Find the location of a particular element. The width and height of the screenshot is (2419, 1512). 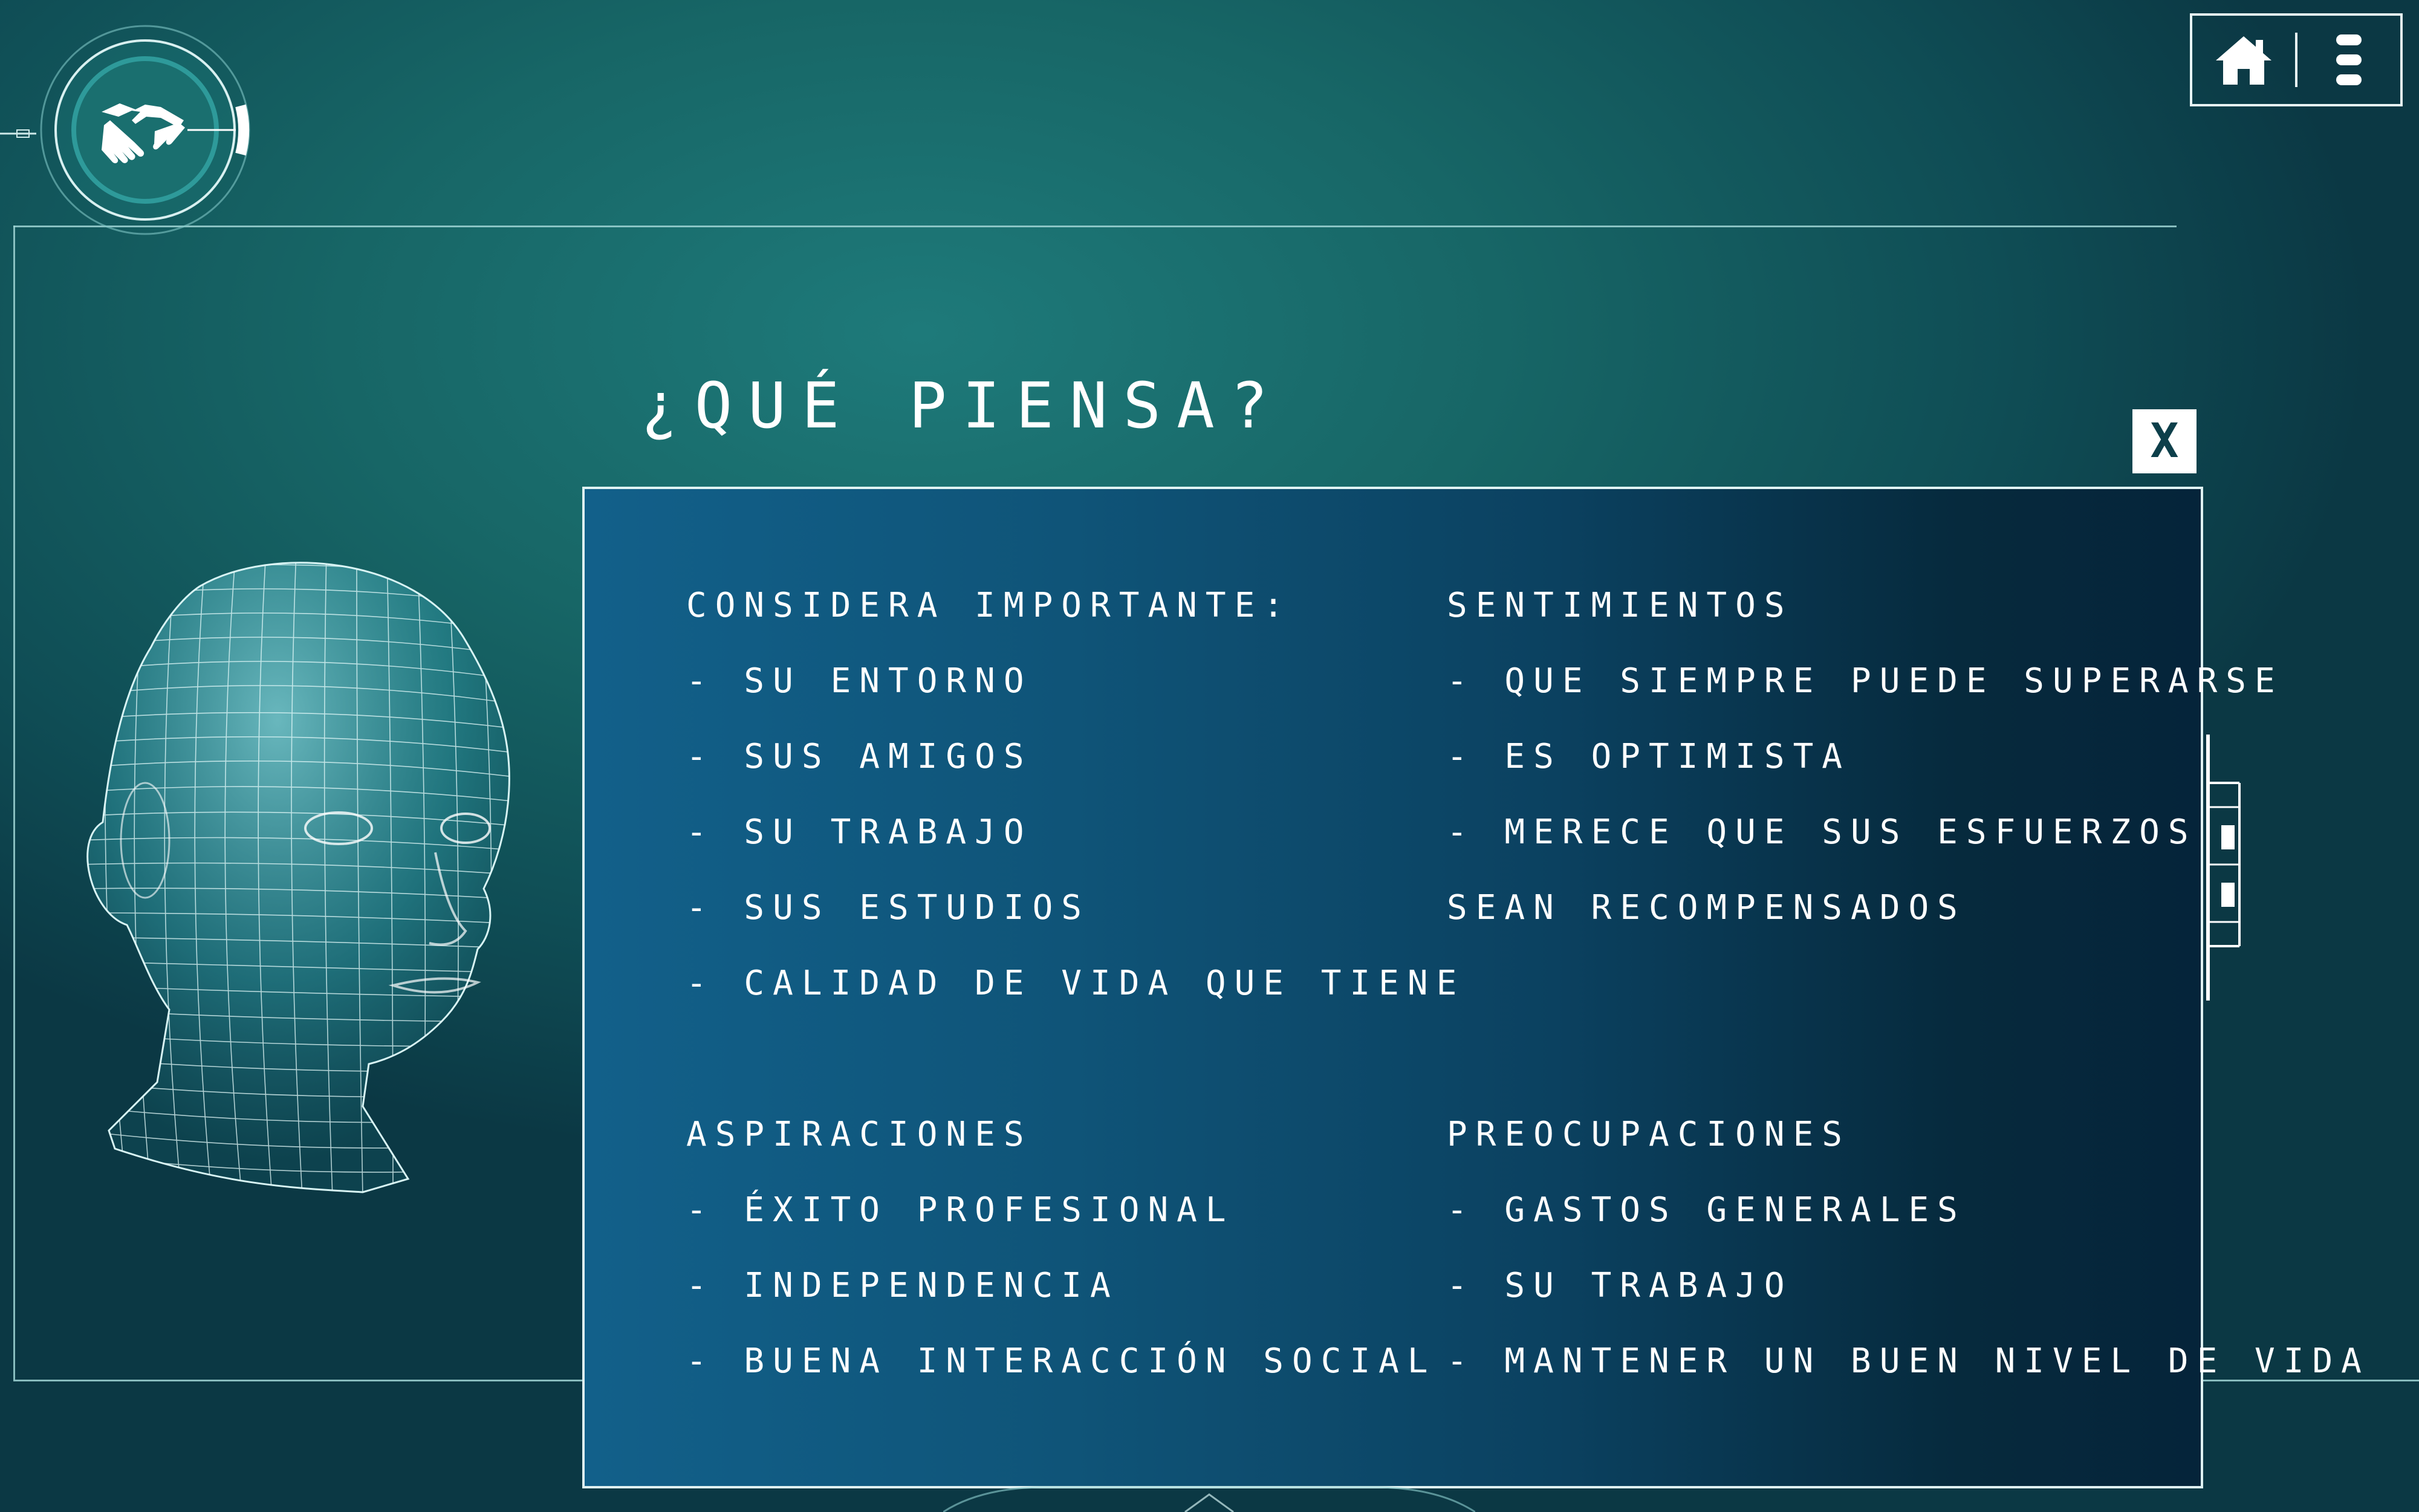

wireframe-head-illustration is located at coordinates (298, 877).